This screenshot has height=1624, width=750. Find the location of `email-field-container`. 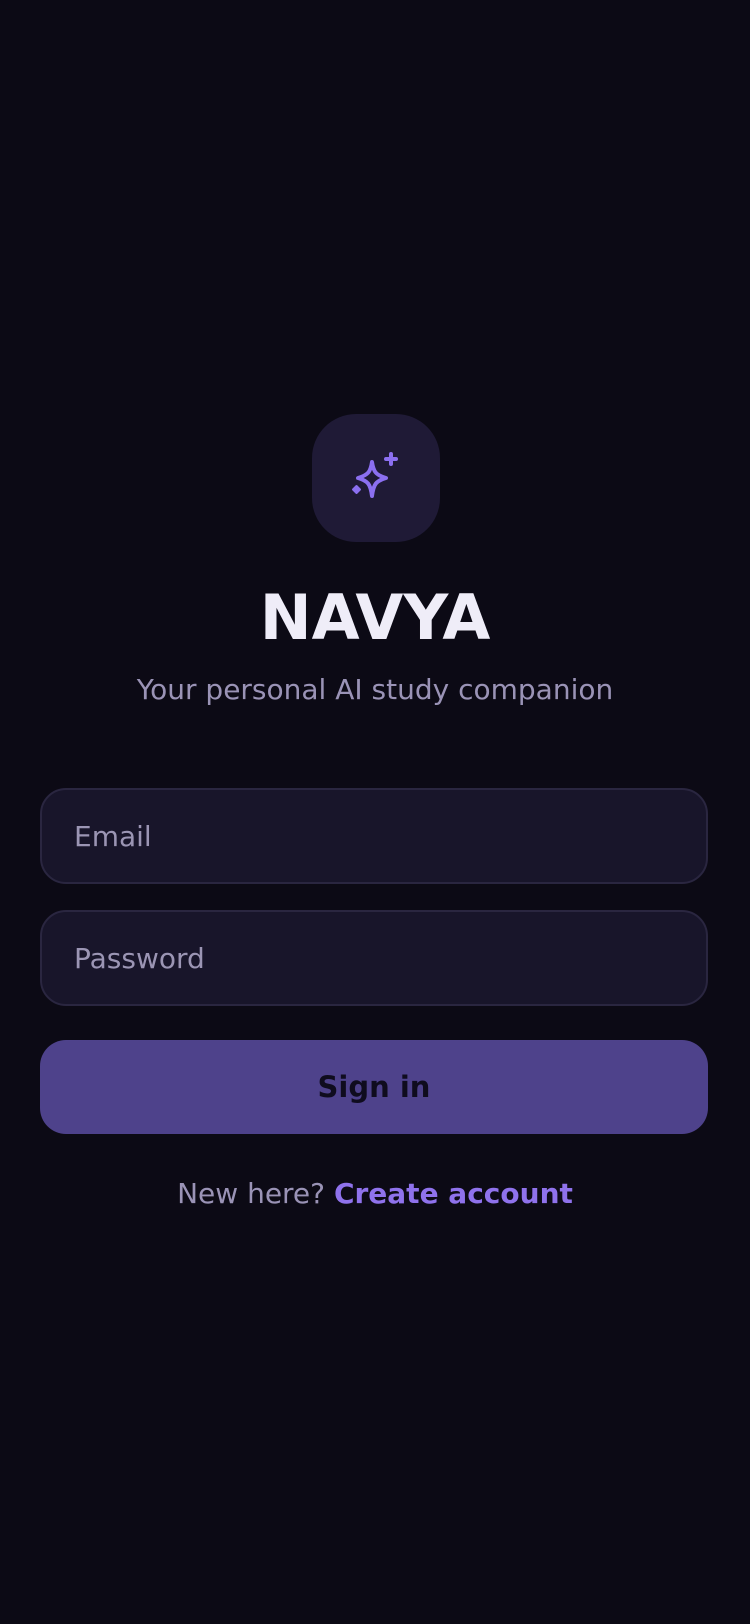

email-field-container is located at coordinates (374, 836).